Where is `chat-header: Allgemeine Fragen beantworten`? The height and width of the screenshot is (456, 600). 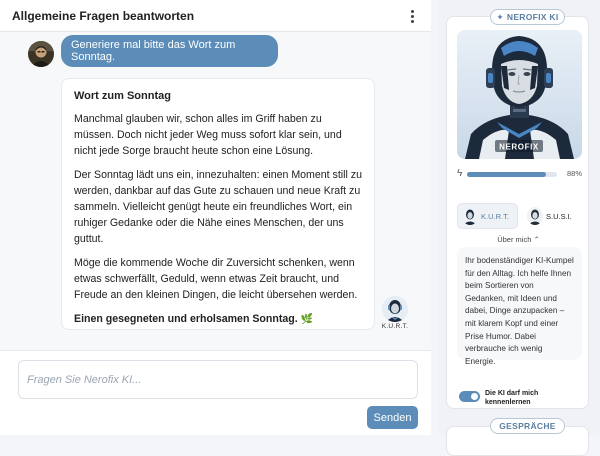
chat-header: Allgemeine Fragen beantworten is located at coordinates (215, 16).